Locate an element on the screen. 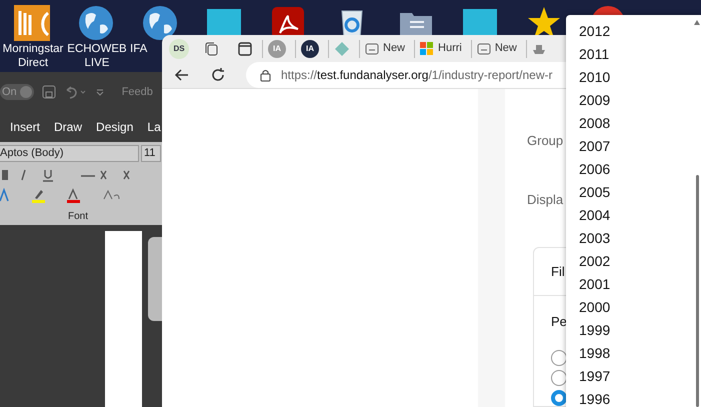 The width and height of the screenshot is (701, 407). desktop-icon-label: IFA is located at coordinates (139, 49).